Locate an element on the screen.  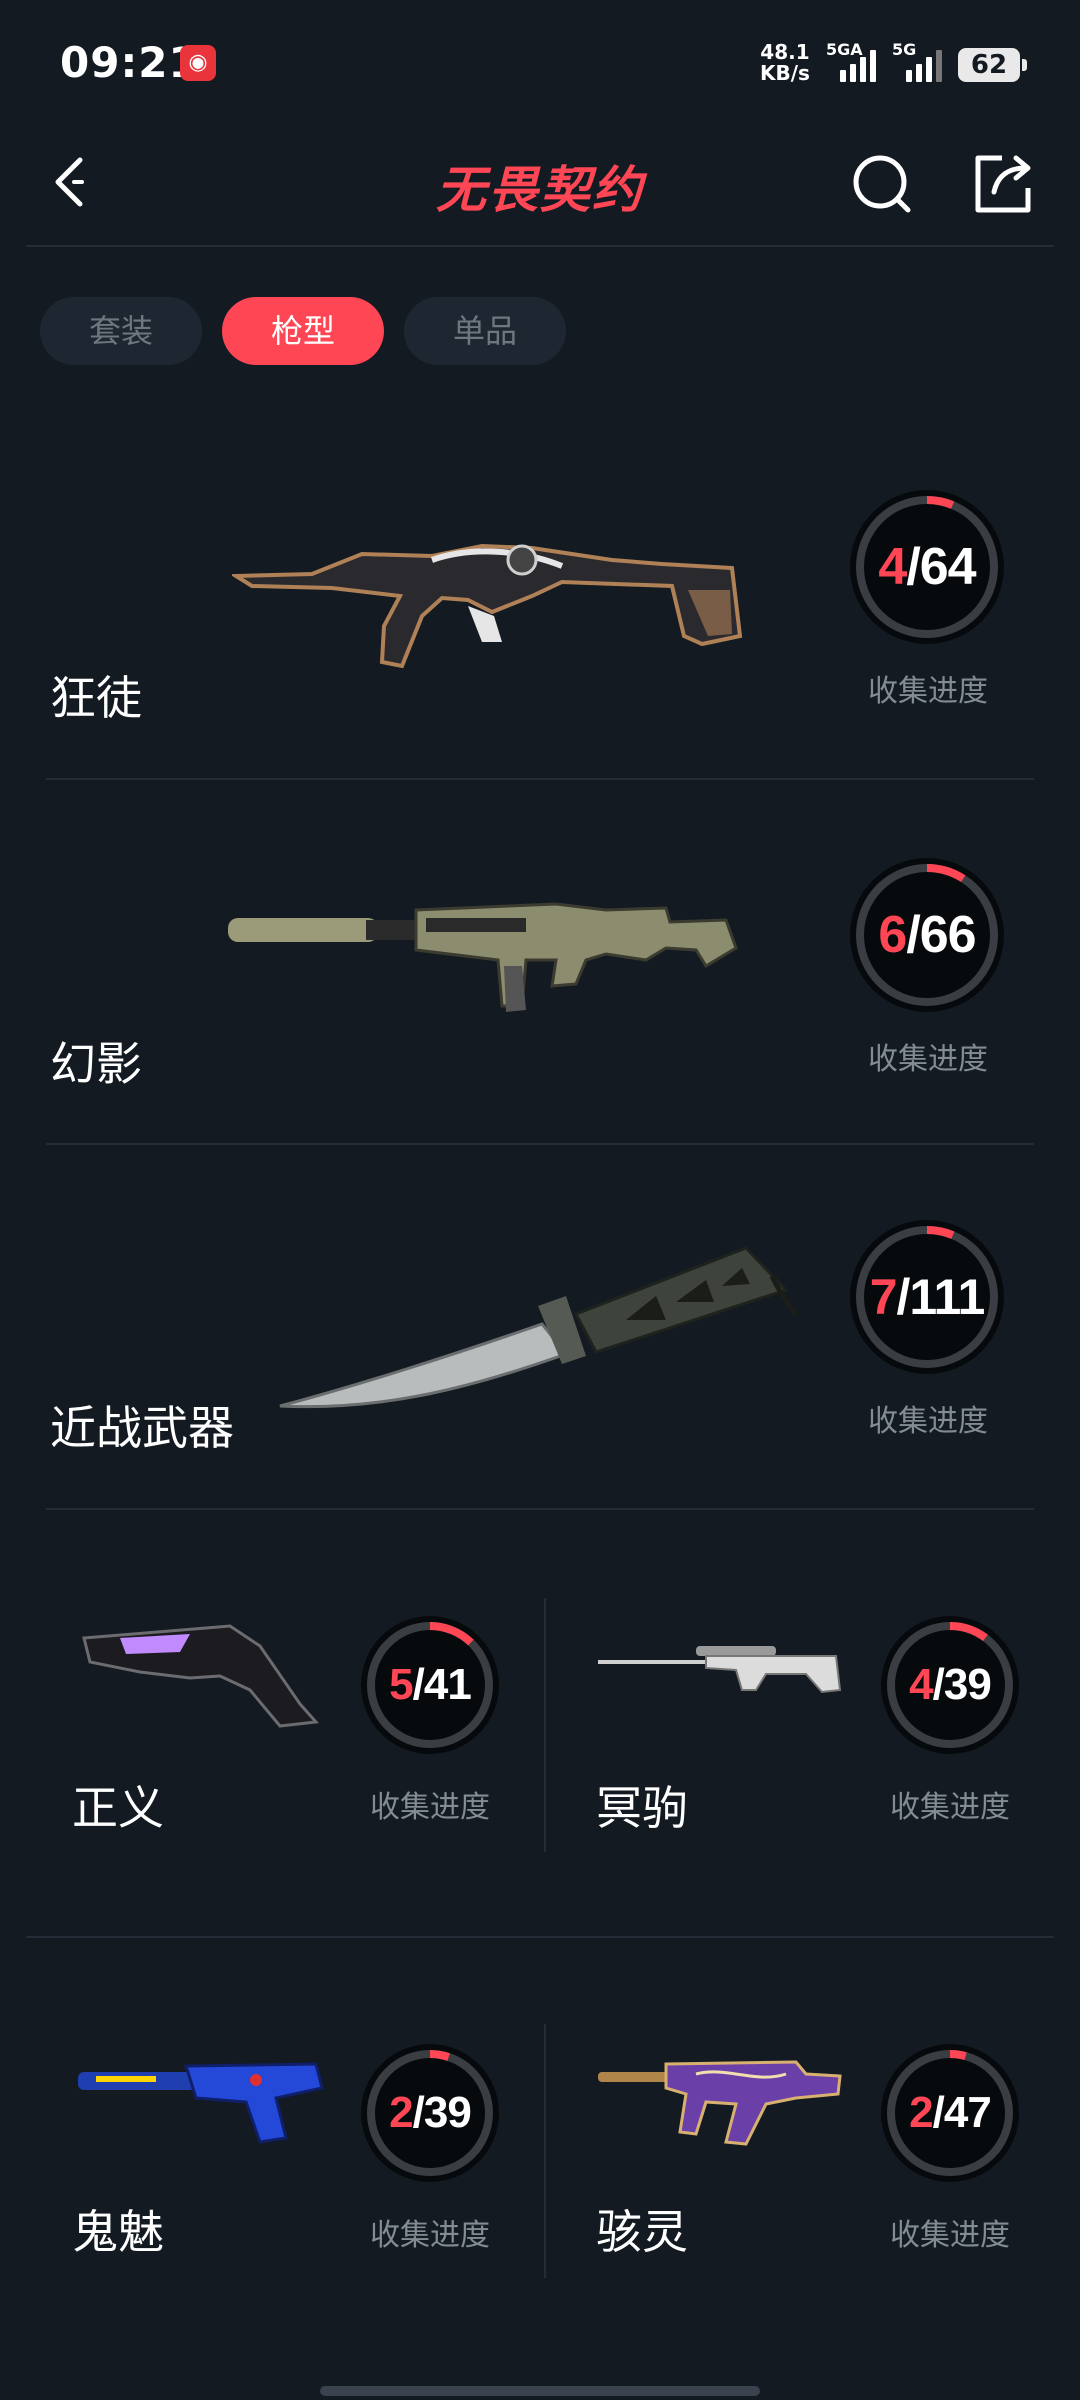
progress-ring: 4/64 is located at coordinates (927, 567).